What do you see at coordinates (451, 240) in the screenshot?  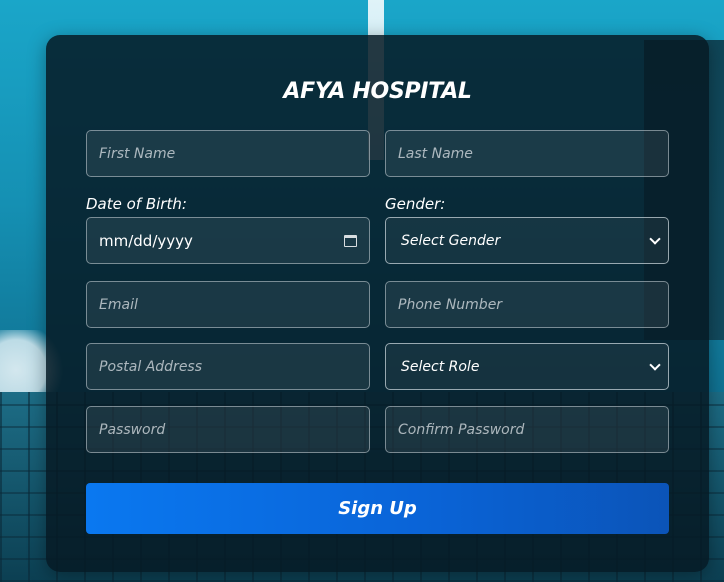 I see `gender-select-value: Select Gender` at bounding box center [451, 240].